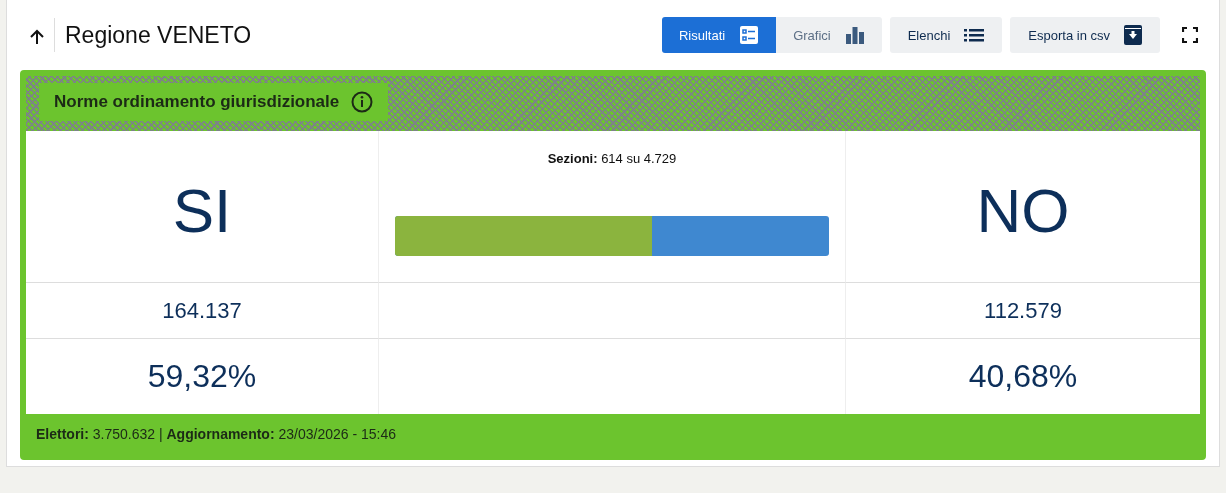  Describe the element at coordinates (612, 158) in the screenshot. I see `sections-count: Sezioni: 614 su 4.729` at that location.